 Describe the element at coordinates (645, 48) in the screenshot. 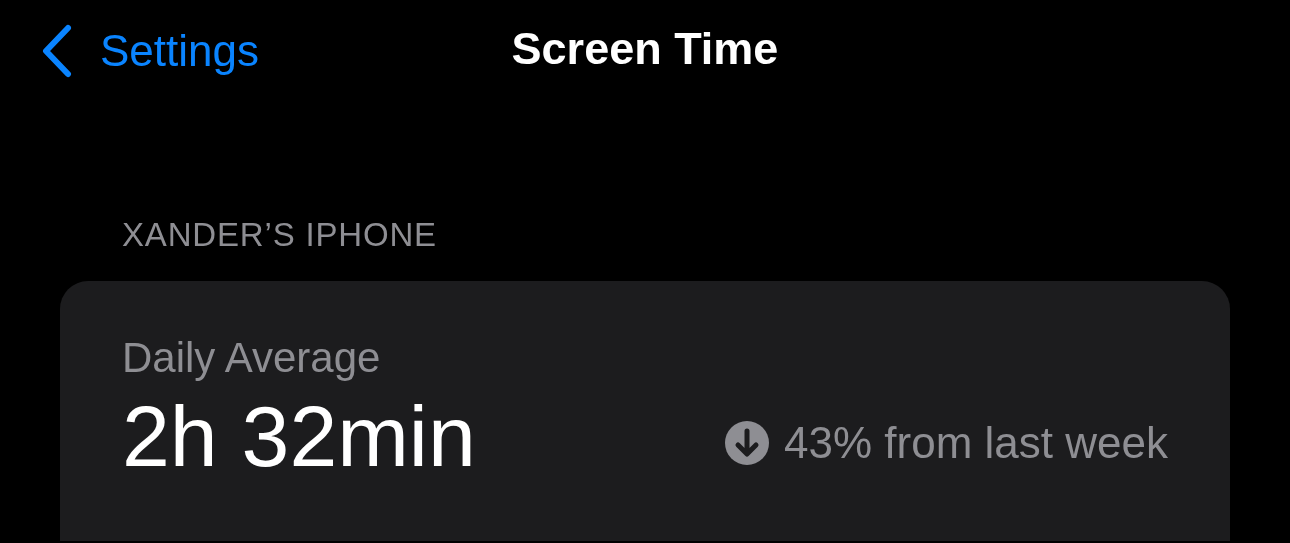

I see `screen-title: Screen Time` at that location.